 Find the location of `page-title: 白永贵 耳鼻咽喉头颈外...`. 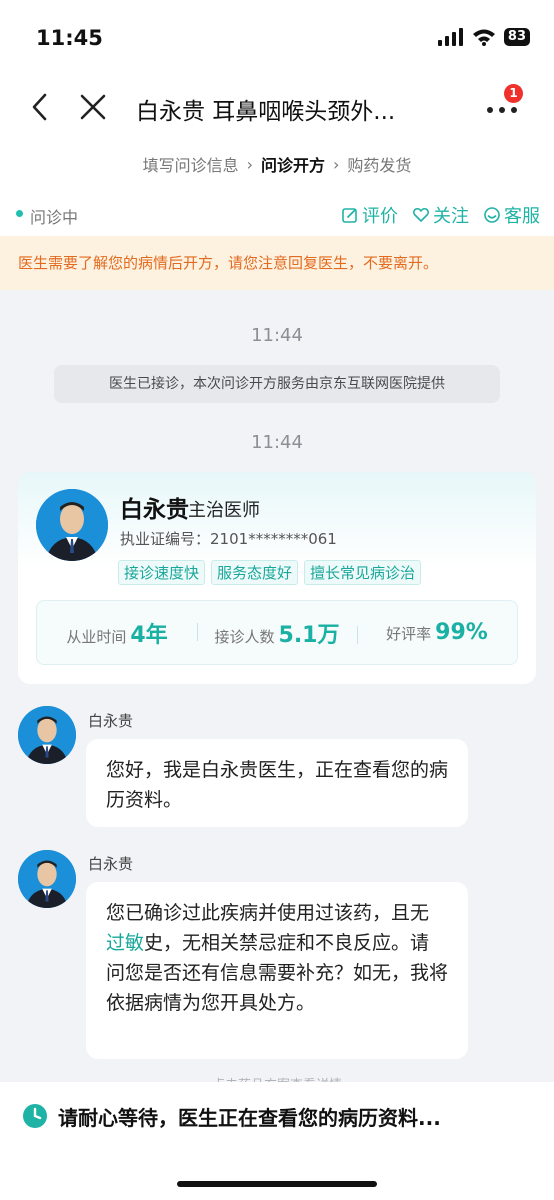

page-title: 白永贵 耳鼻咽喉头颈外... is located at coordinates (266, 112).